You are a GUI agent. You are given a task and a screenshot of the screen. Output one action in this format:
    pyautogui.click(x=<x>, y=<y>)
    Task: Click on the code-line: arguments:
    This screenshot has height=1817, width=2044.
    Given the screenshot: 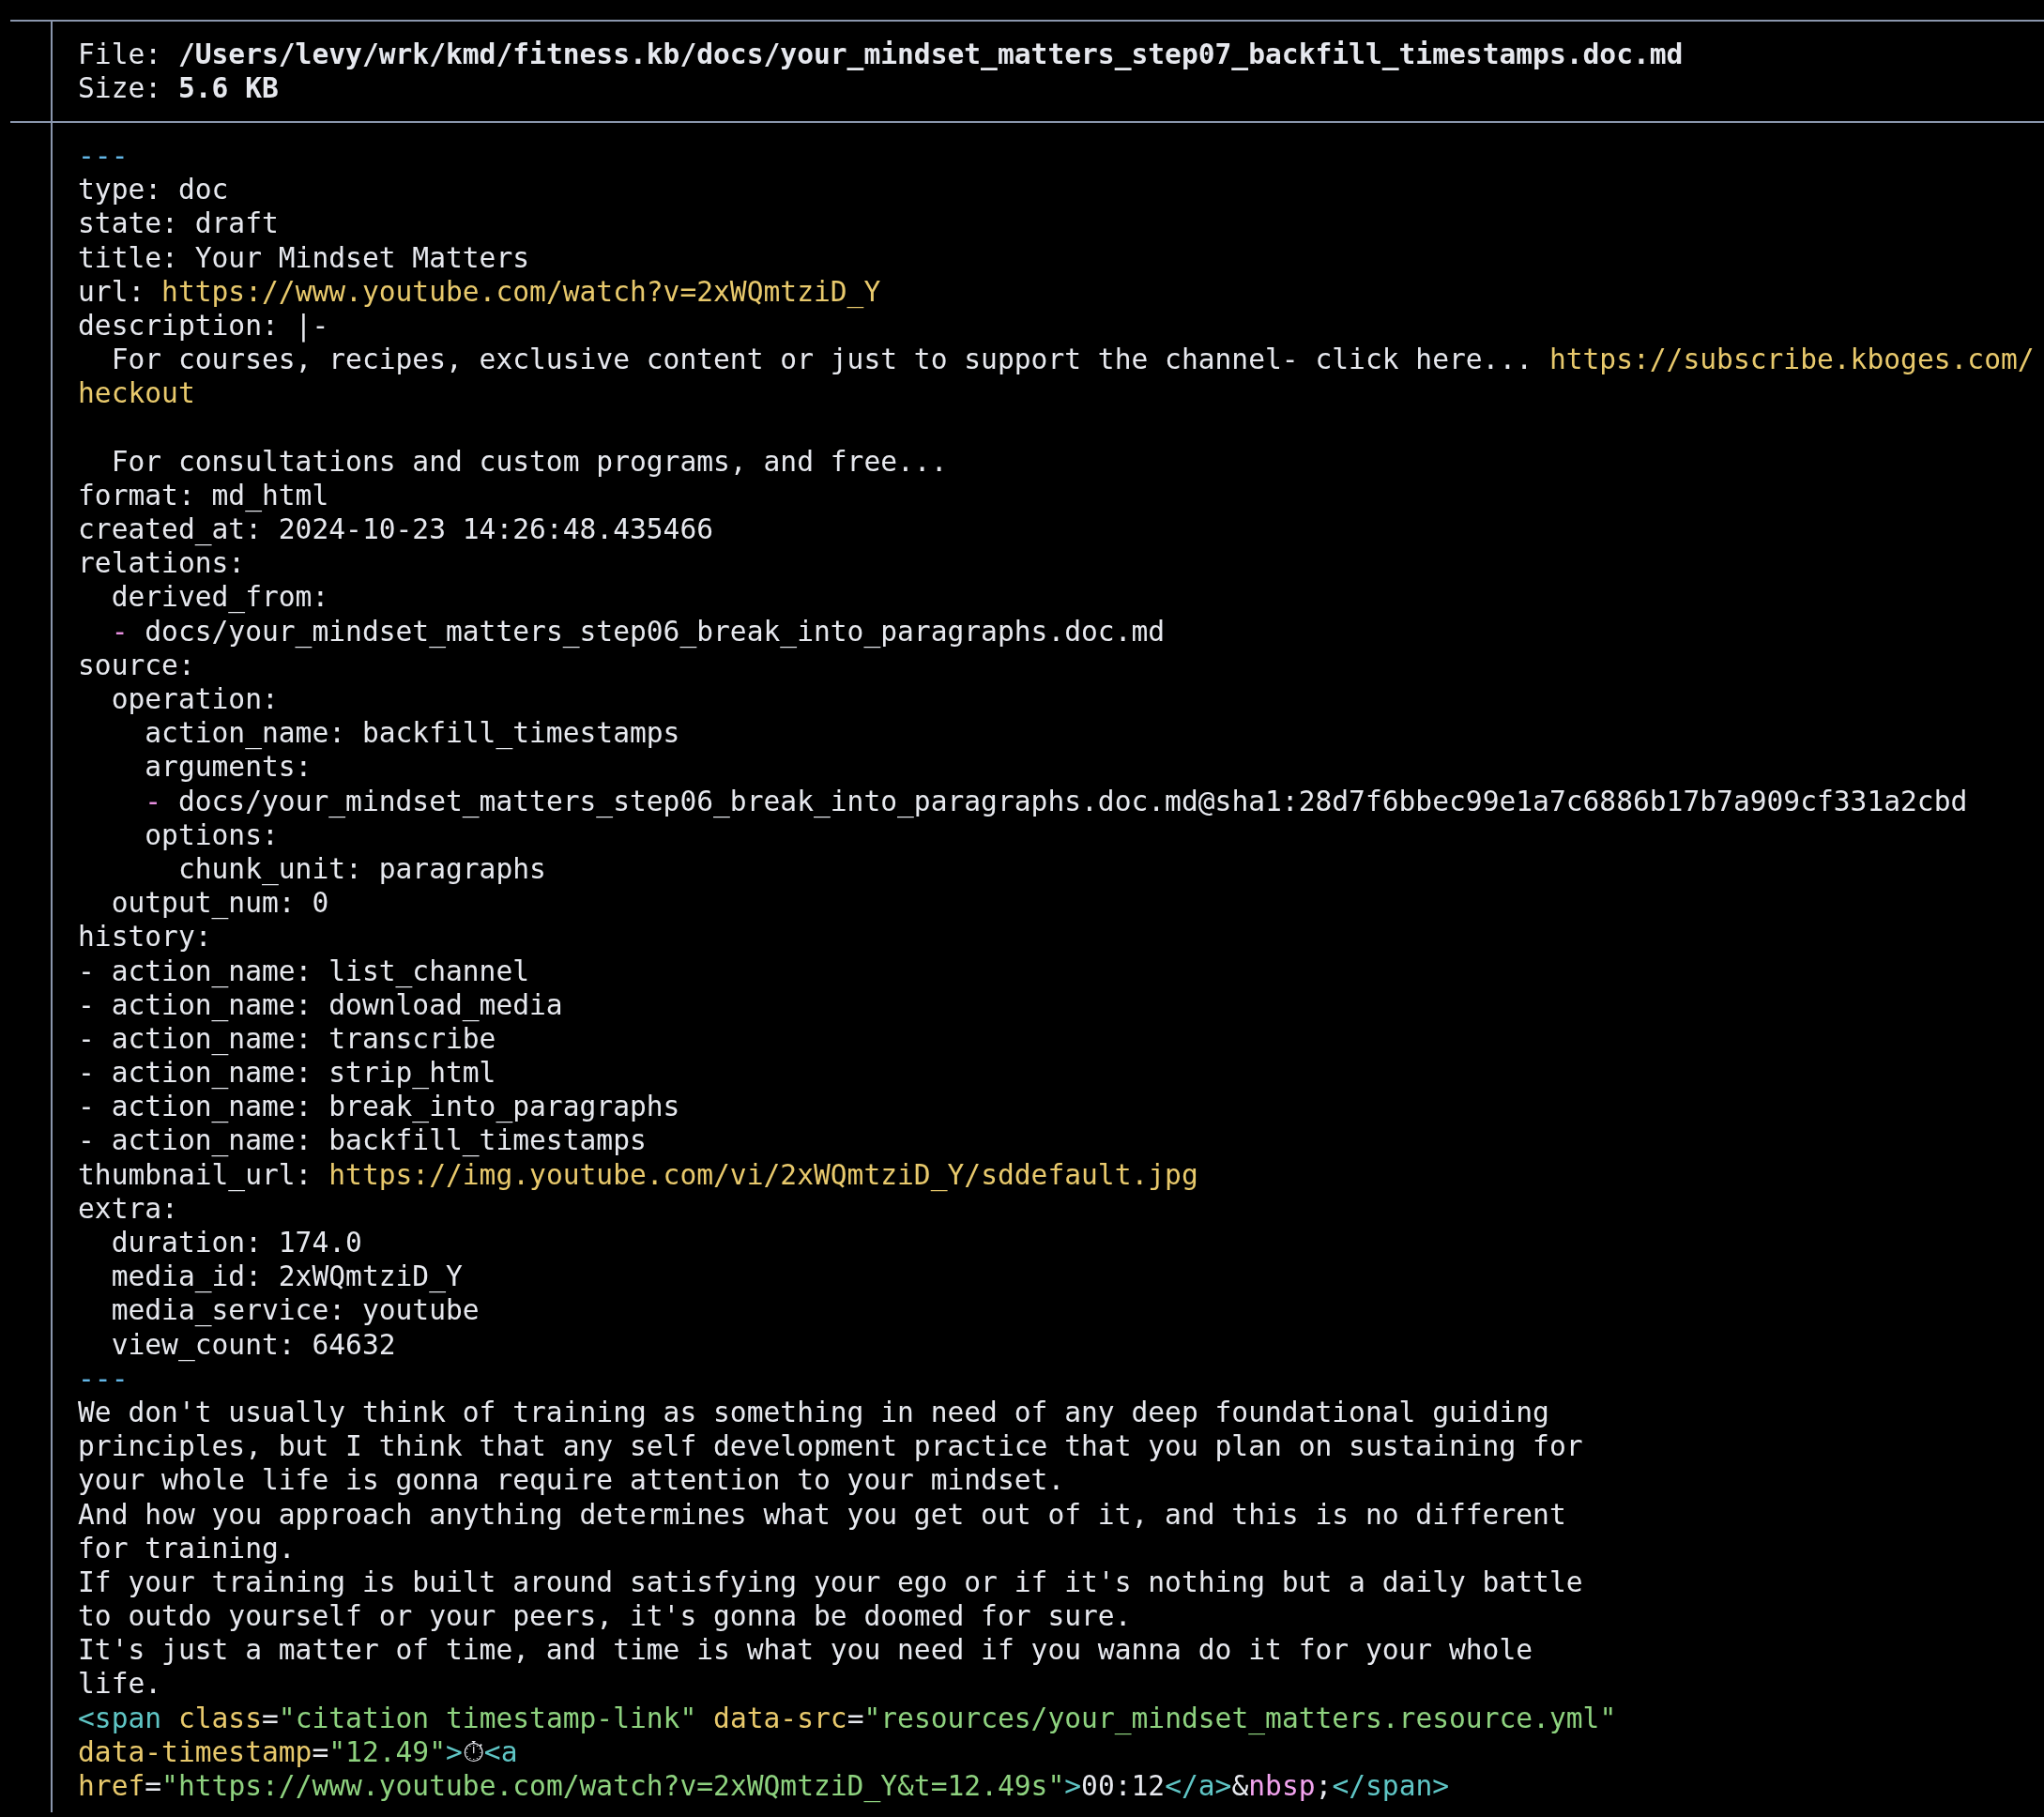 What is the action you would take?
    pyautogui.click(x=228, y=767)
    